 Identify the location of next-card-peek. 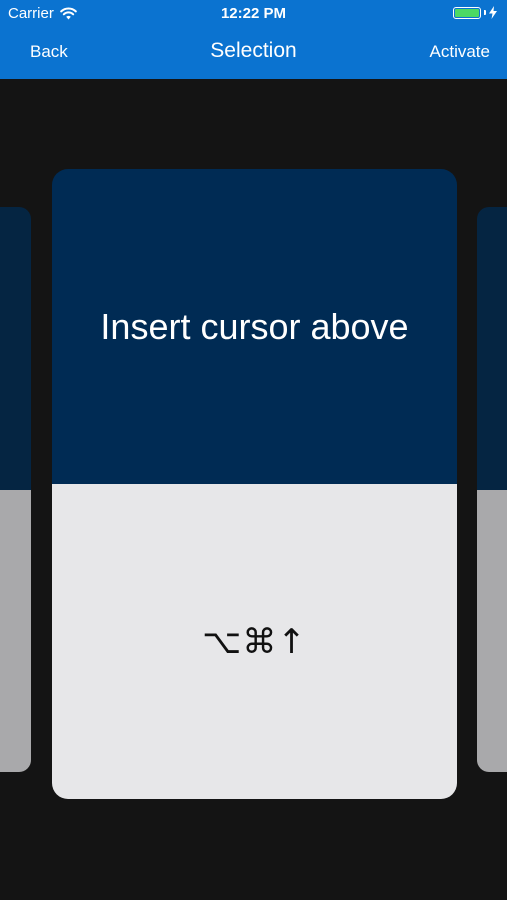
(492, 489).